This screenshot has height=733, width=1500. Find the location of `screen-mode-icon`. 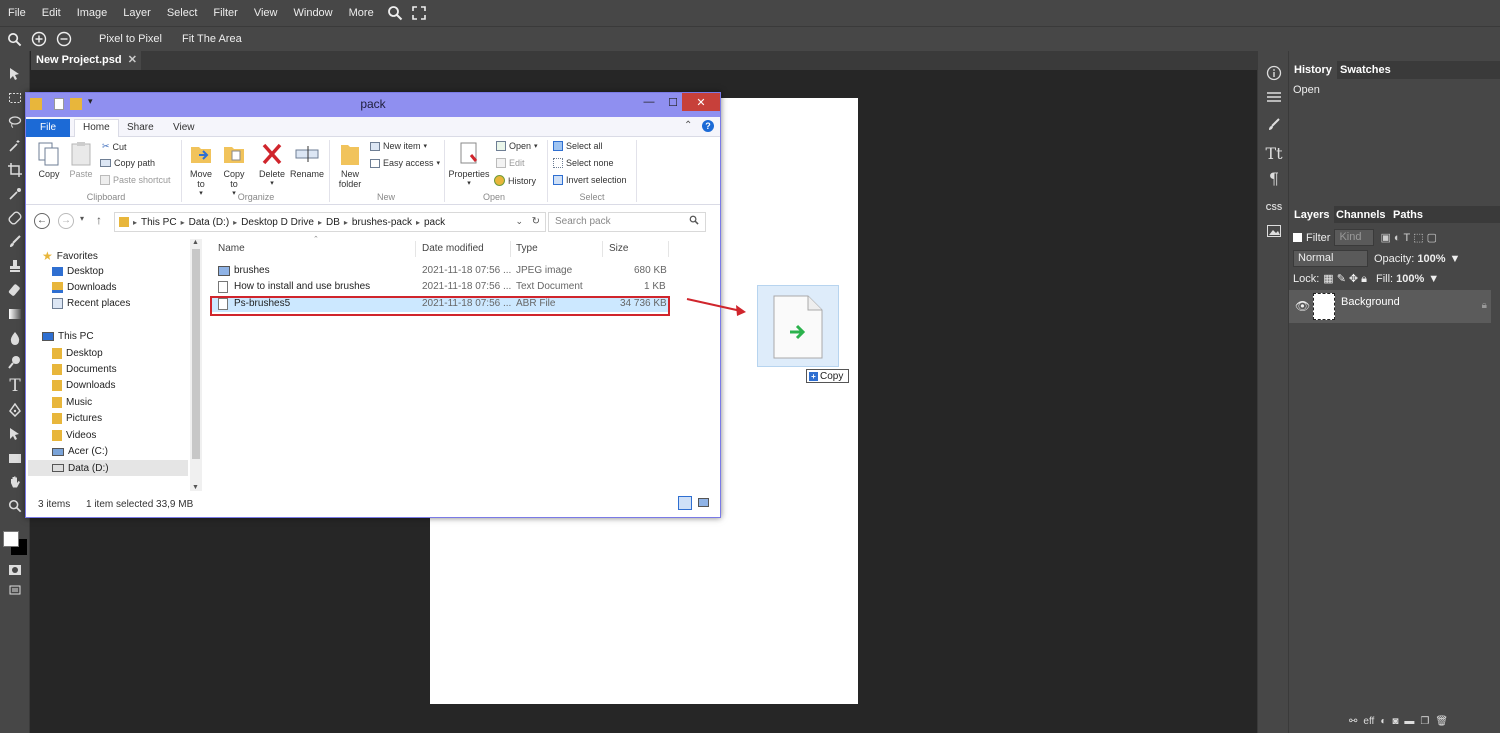

screen-mode-icon is located at coordinates (15, 590).